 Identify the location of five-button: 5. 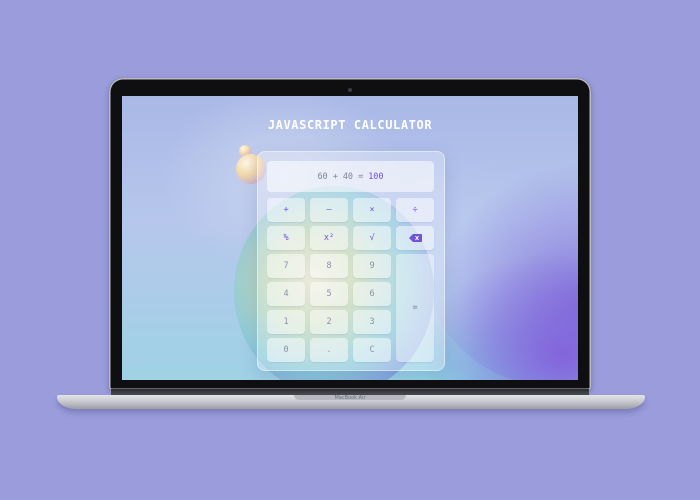
(329, 294).